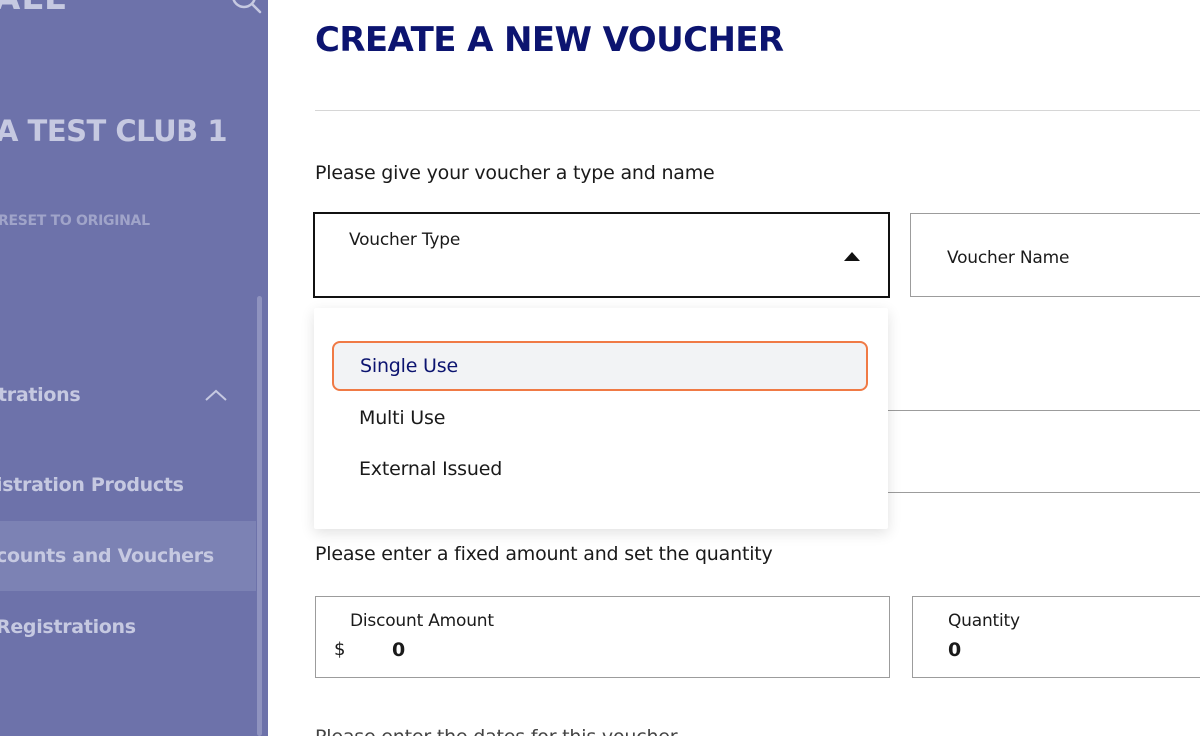  I want to click on sidebar-item-registration-products: istration Products, so click(128, 485).